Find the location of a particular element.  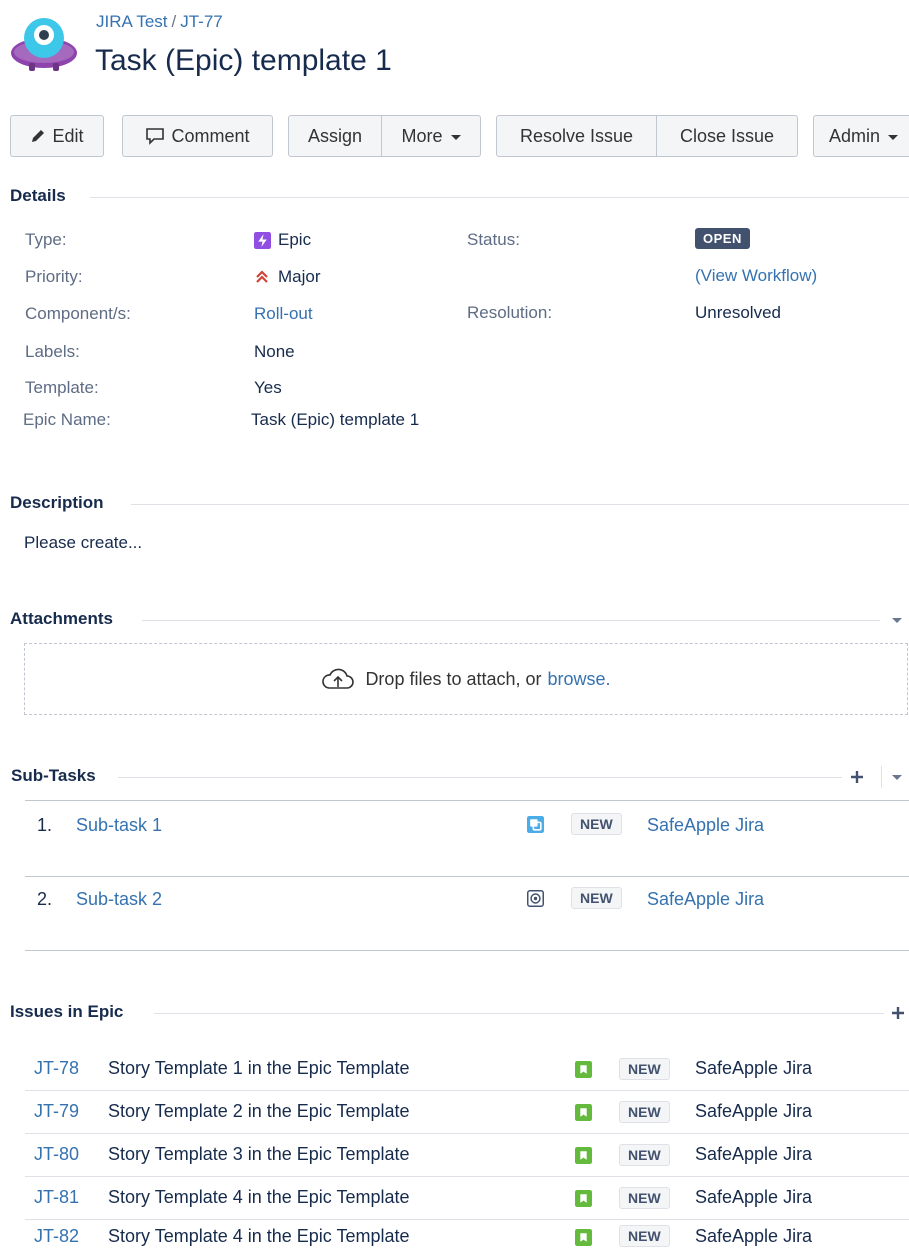

subtasks-toolbar-divider is located at coordinates (881, 777).